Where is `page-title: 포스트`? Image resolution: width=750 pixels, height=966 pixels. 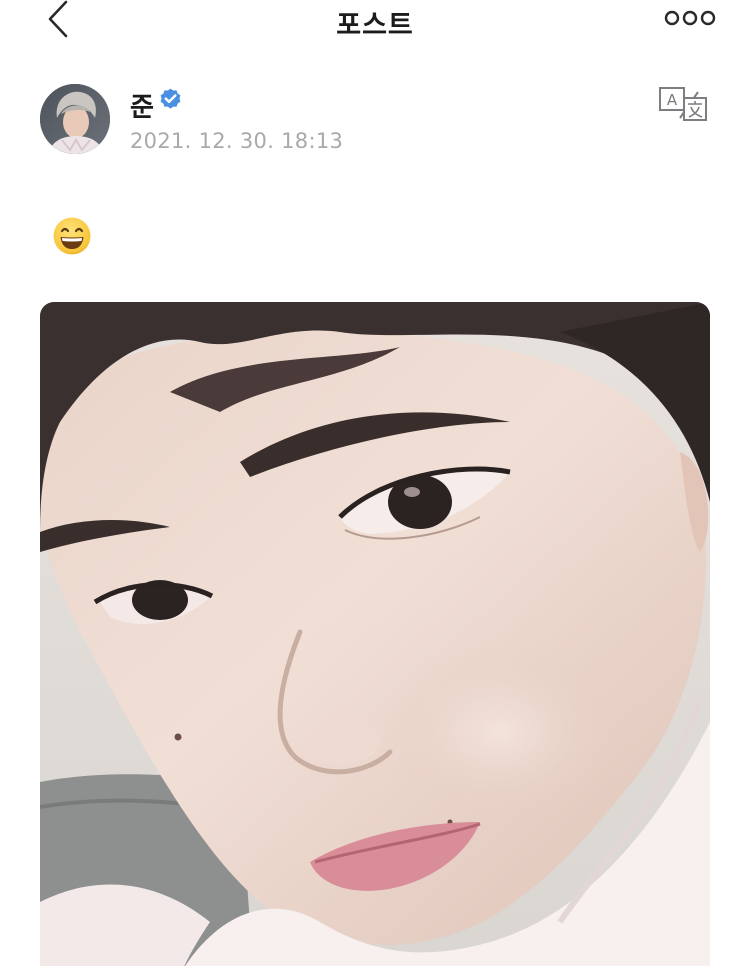
page-title: 포스트 is located at coordinates (375, 25).